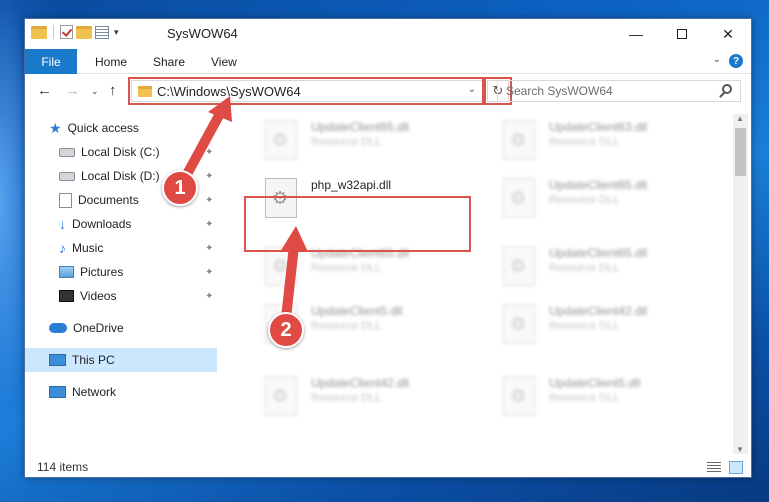  Describe the element at coordinates (111, 62) in the screenshot. I see `tab-home: Home` at that location.